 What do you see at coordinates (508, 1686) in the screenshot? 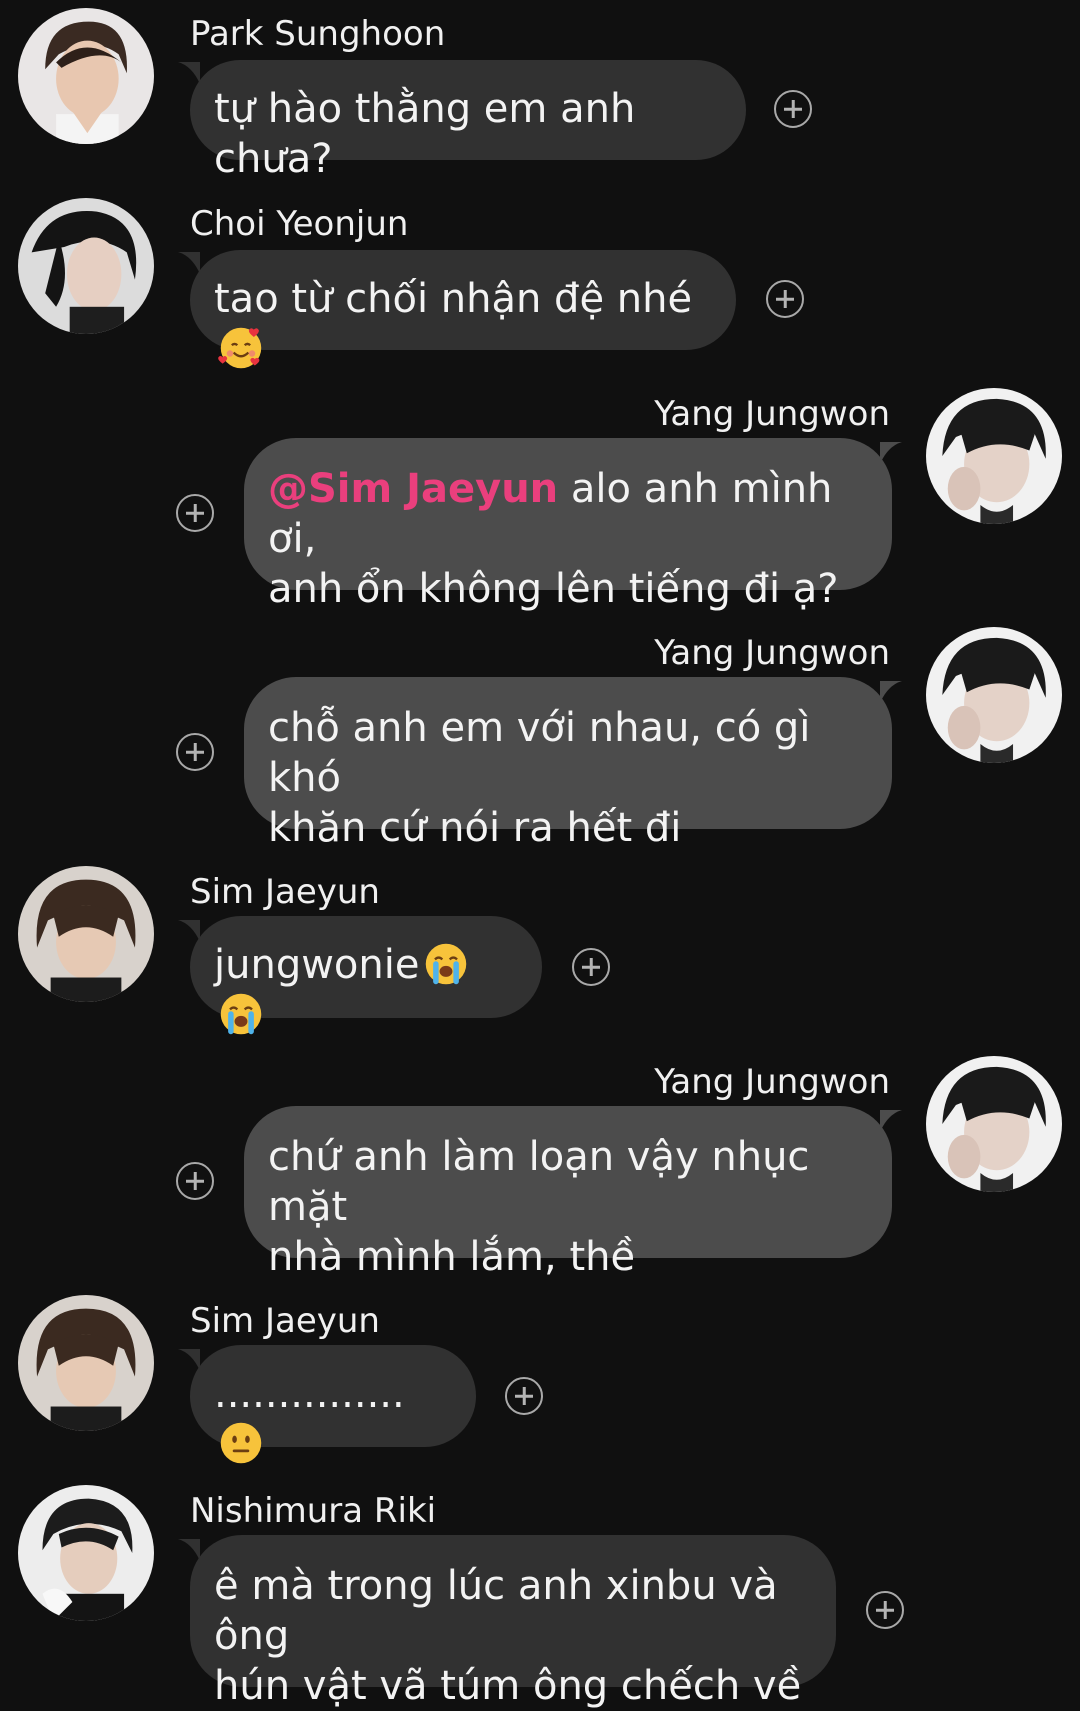
I see `message-text: hún vật vã túm ông chếch về` at bounding box center [508, 1686].